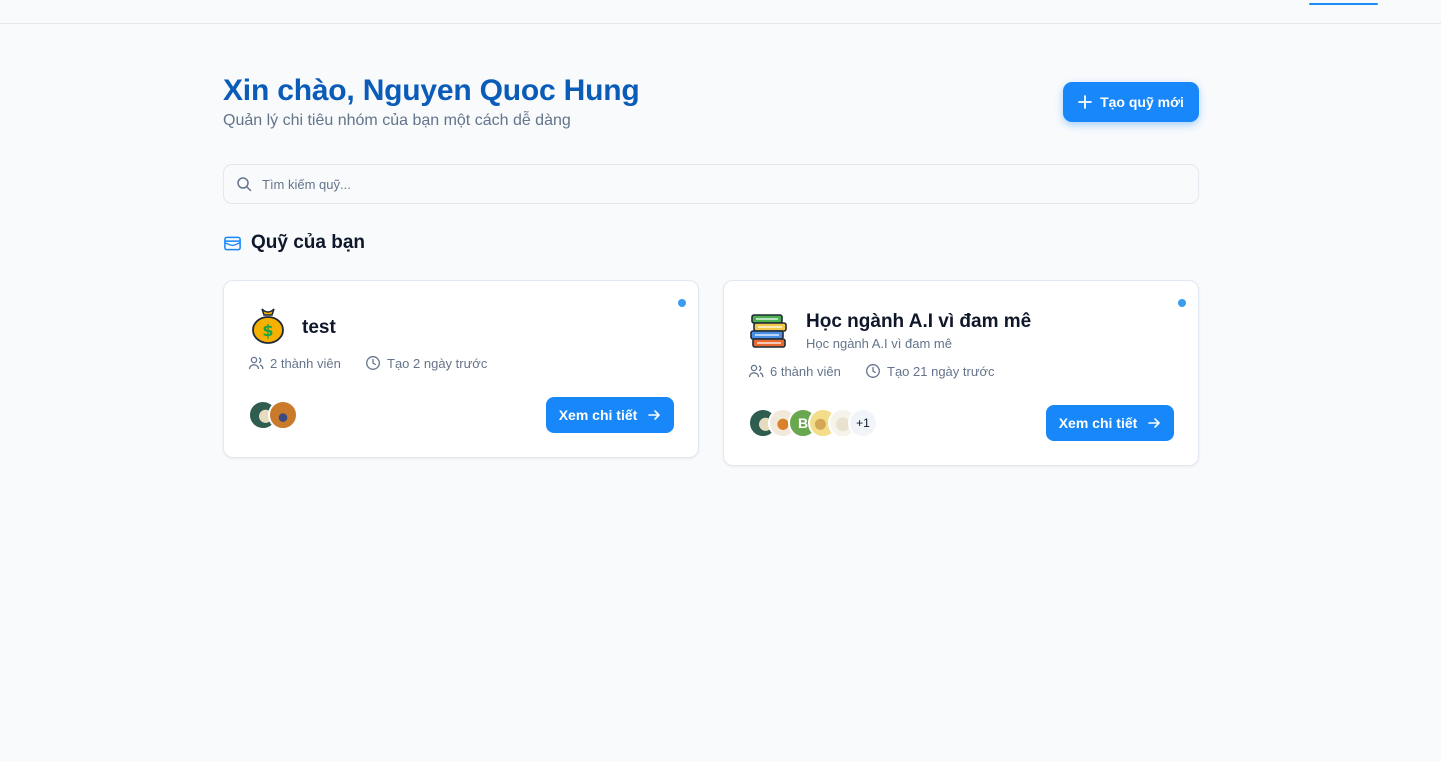 The height and width of the screenshot is (762, 1441). I want to click on search-icon, so click(244, 184).